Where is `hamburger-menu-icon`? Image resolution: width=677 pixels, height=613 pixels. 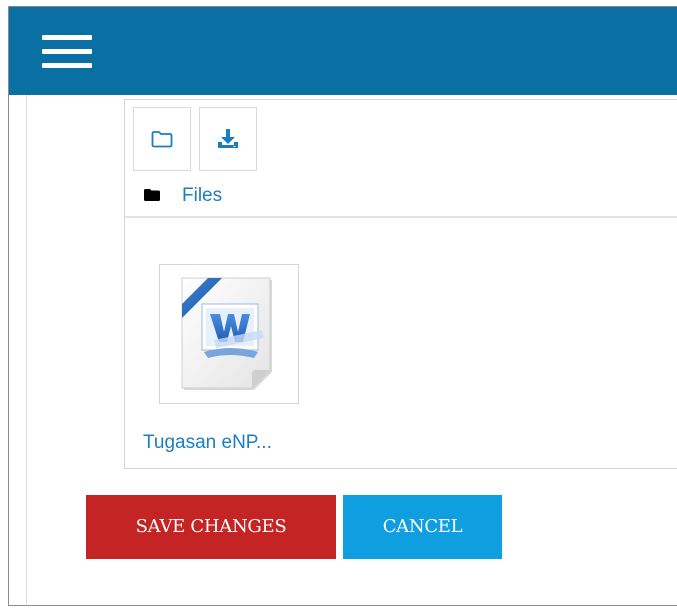 hamburger-menu-icon is located at coordinates (67, 52).